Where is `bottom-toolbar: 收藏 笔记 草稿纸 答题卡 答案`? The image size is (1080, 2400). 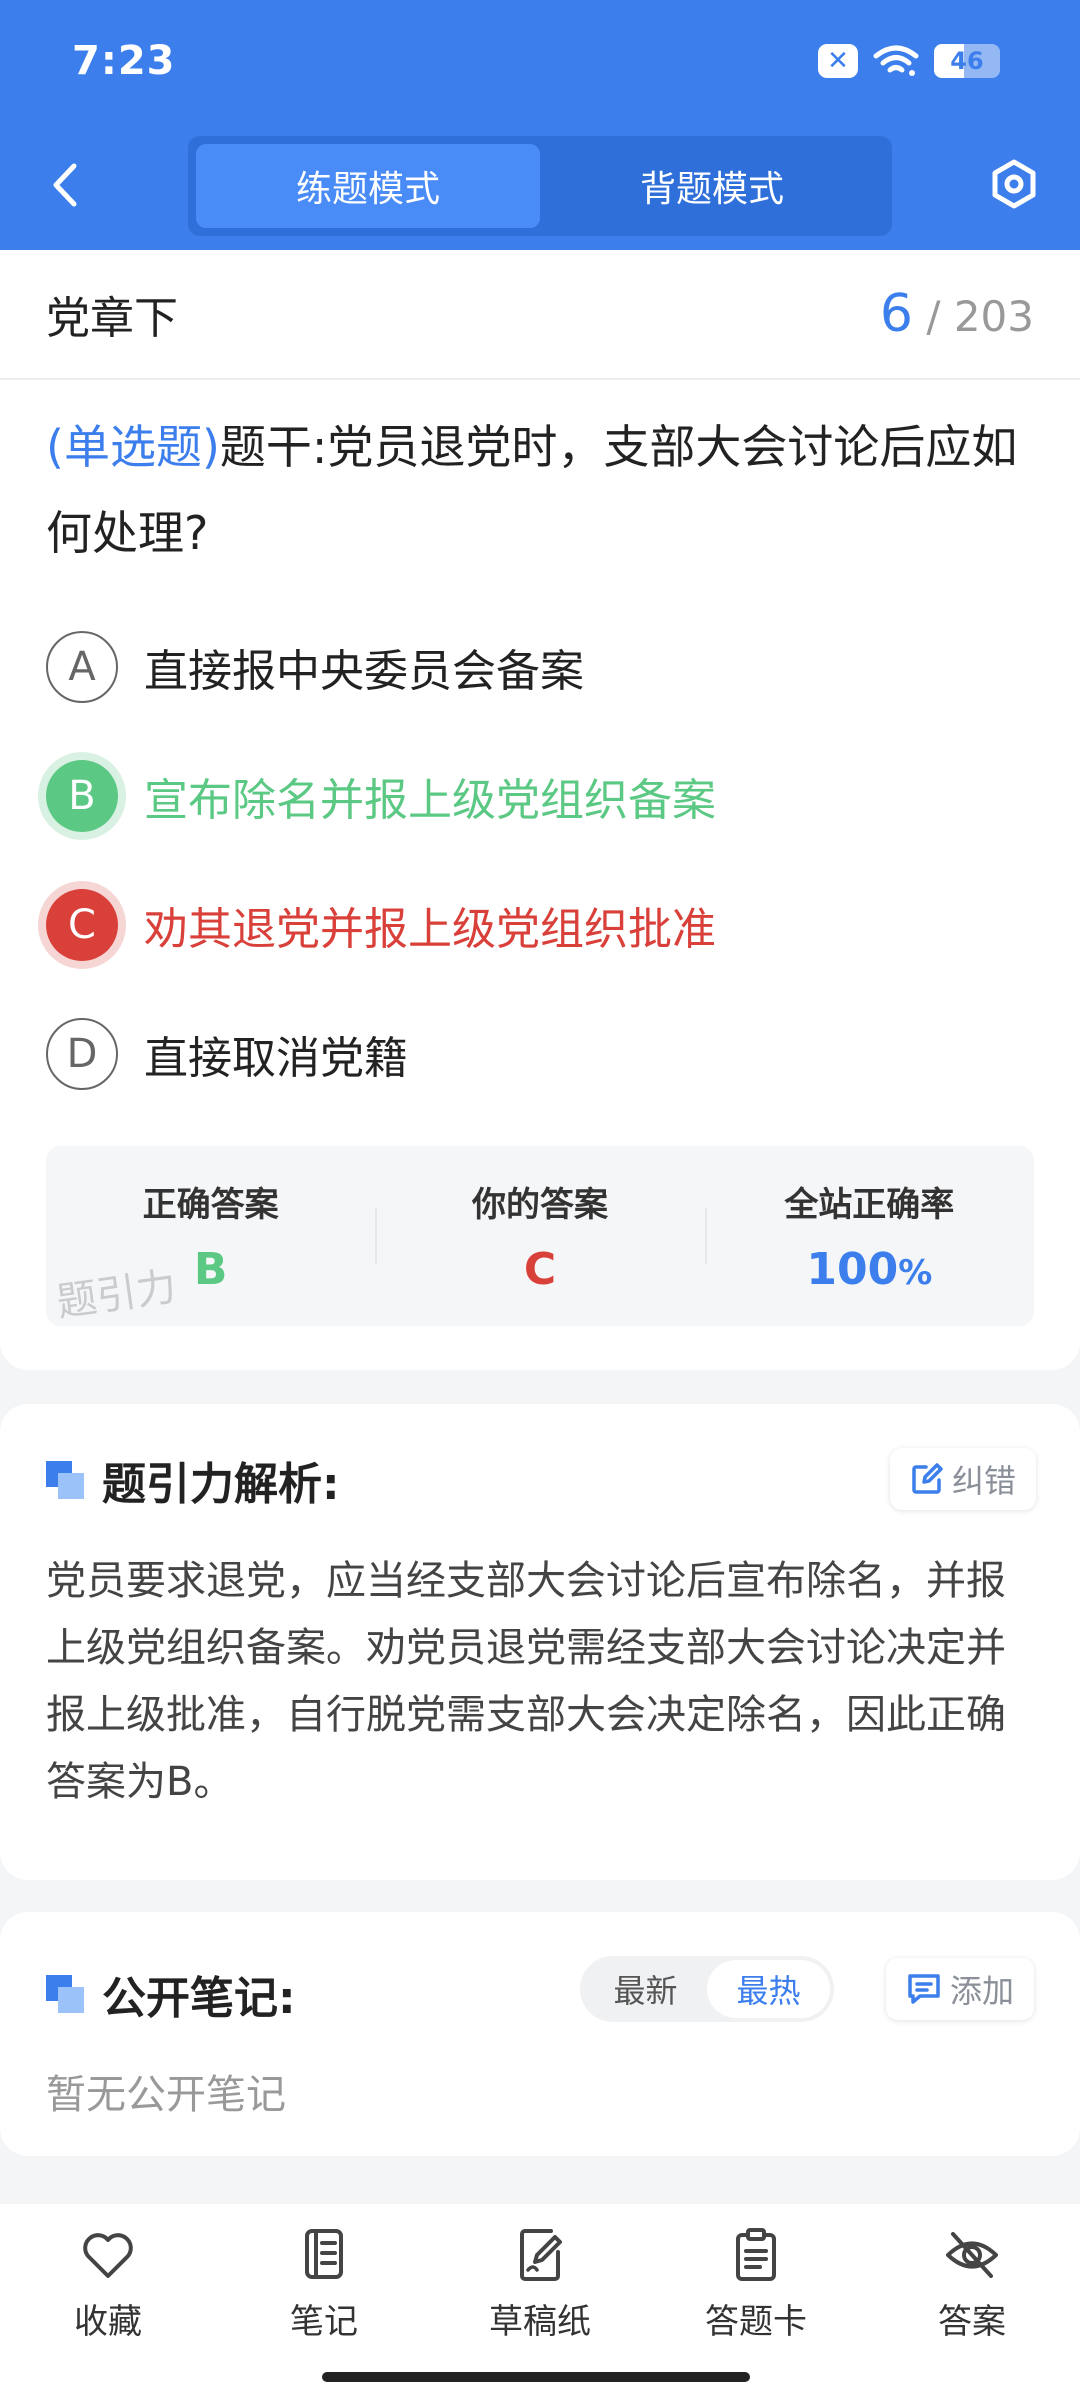 bottom-toolbar: 收藏 笔记 草稿纸 答题卡 答案 is located at coordinates (540, 2302).